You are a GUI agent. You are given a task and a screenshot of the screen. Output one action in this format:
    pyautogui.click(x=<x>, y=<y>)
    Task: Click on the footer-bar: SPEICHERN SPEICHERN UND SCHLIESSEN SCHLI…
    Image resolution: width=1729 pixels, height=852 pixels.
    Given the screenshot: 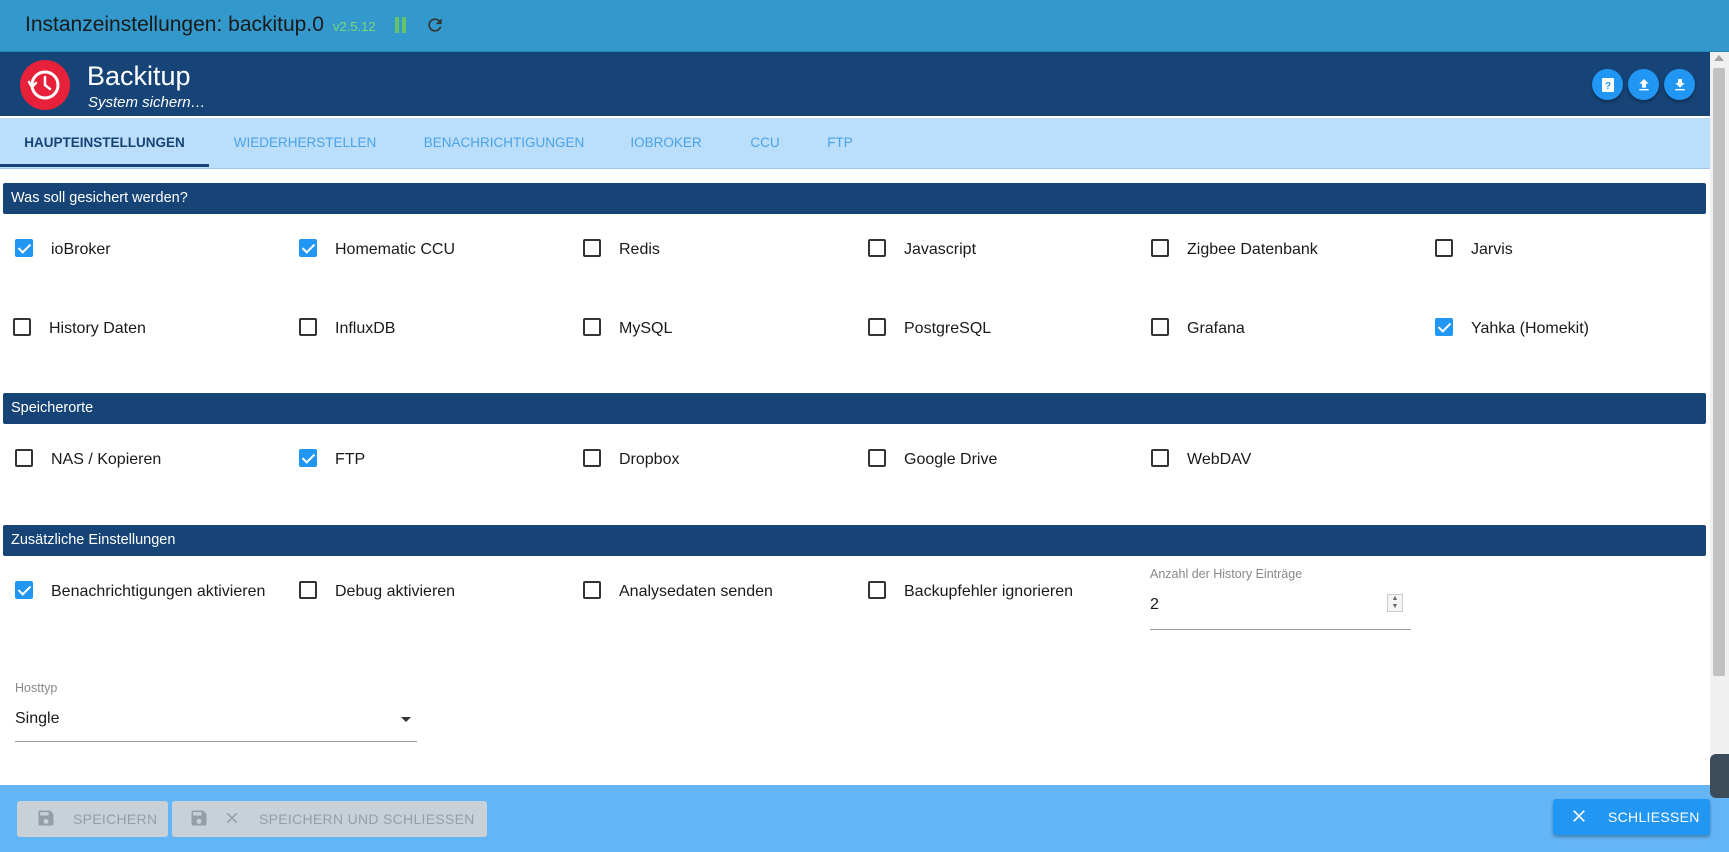 What is the action you would take?
    pyautogui.click(x=864, y=818)
    